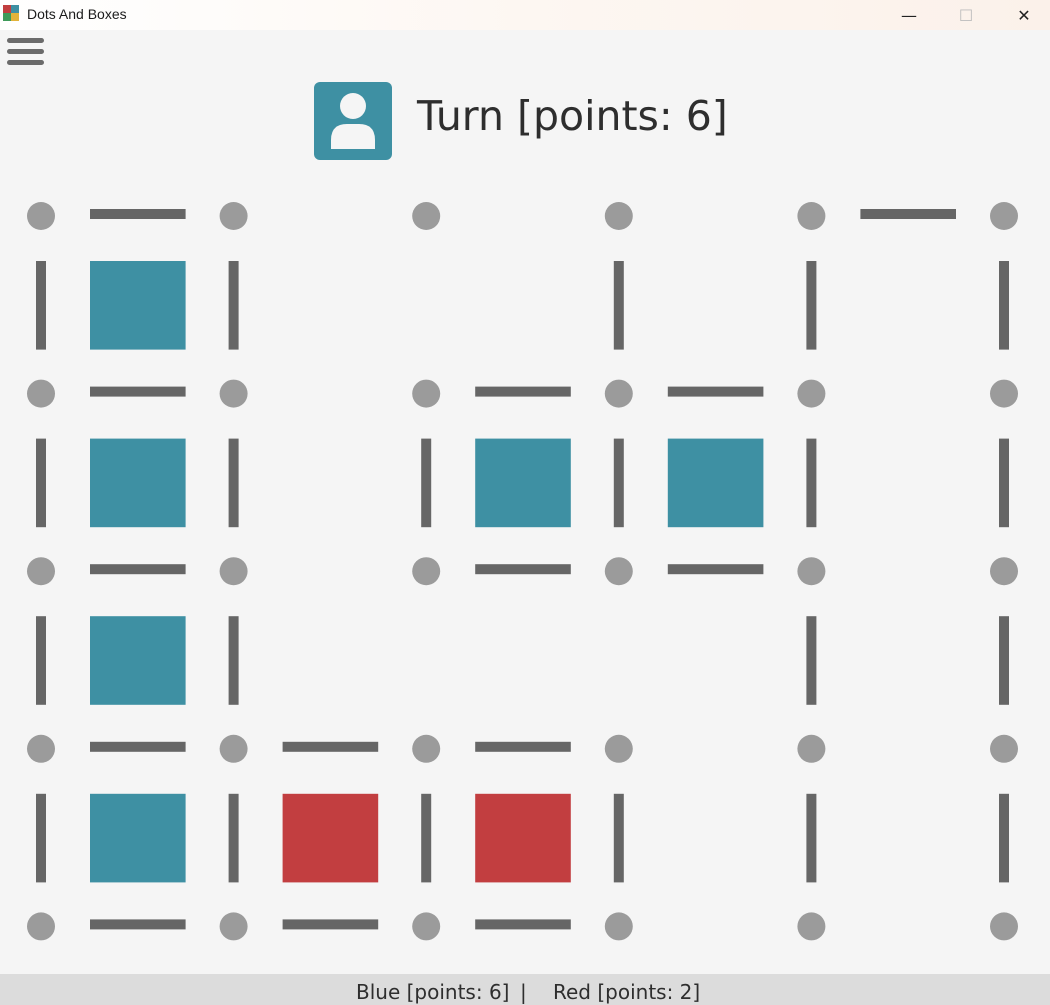 The height and width of the screenshot is (1005, 1050). I want to click on minimize-button: —, so click(909, 15).